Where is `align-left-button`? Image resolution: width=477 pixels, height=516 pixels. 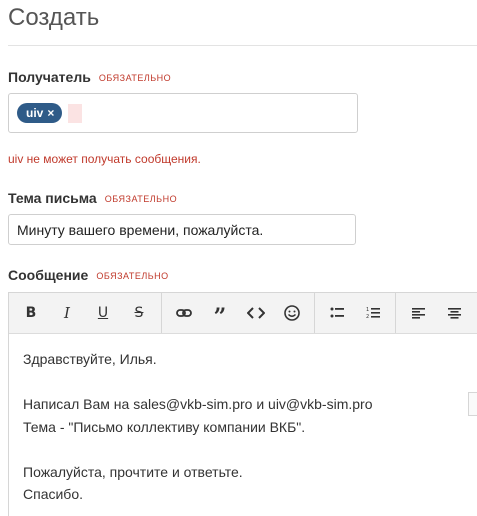
align-left-button is located at coordinates (418, 313).